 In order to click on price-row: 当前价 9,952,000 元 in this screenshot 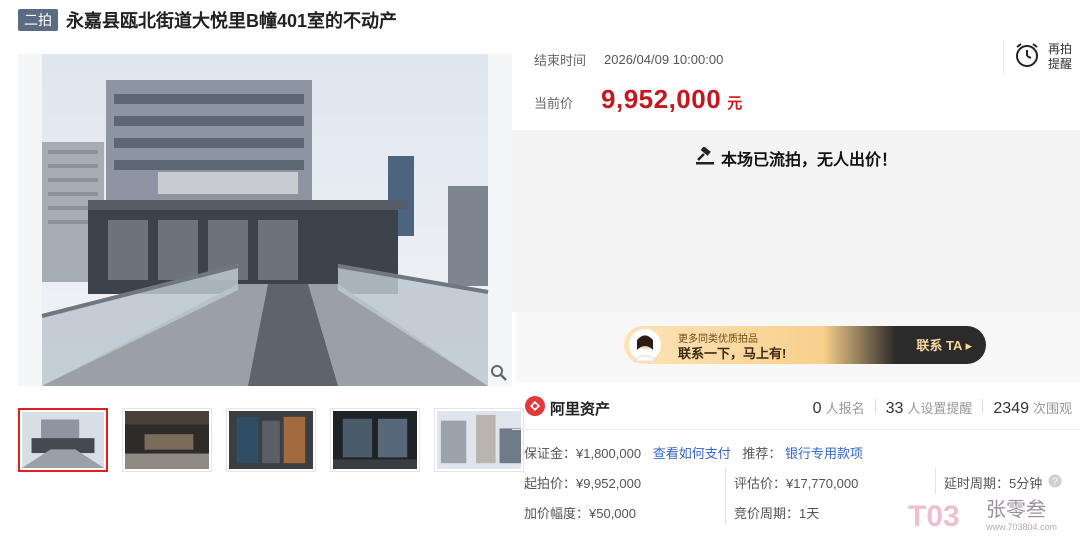, I will do `click(638, 99)`.